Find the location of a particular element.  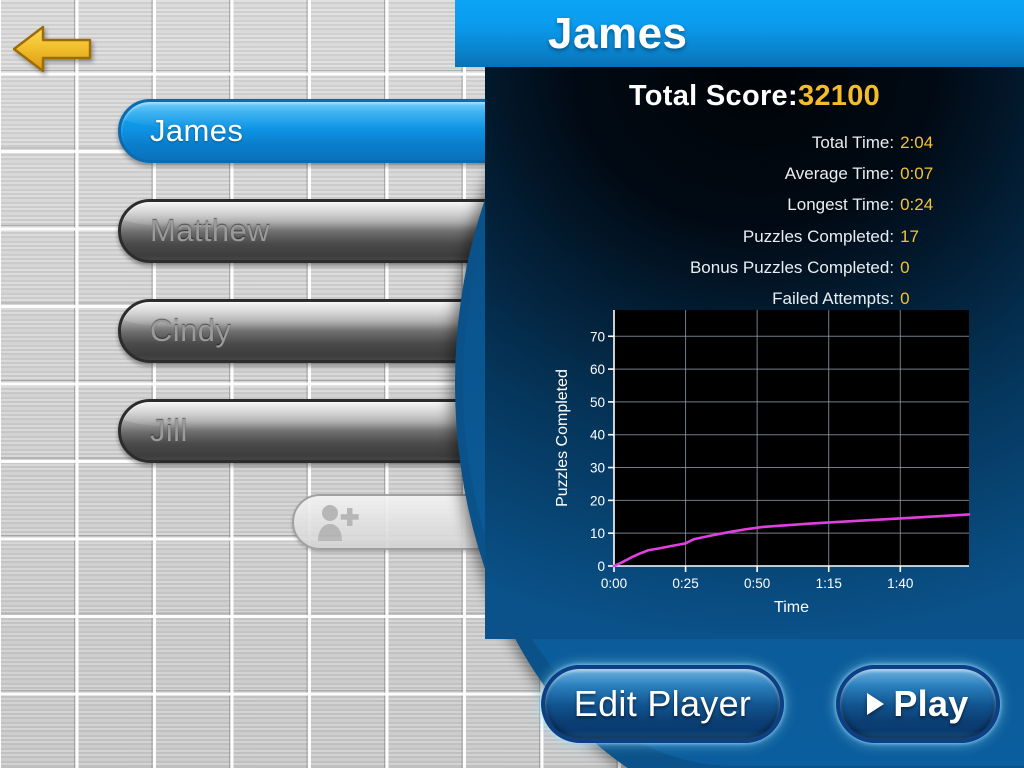

player-name-label: Cindy is located at coordinates (191, 330).